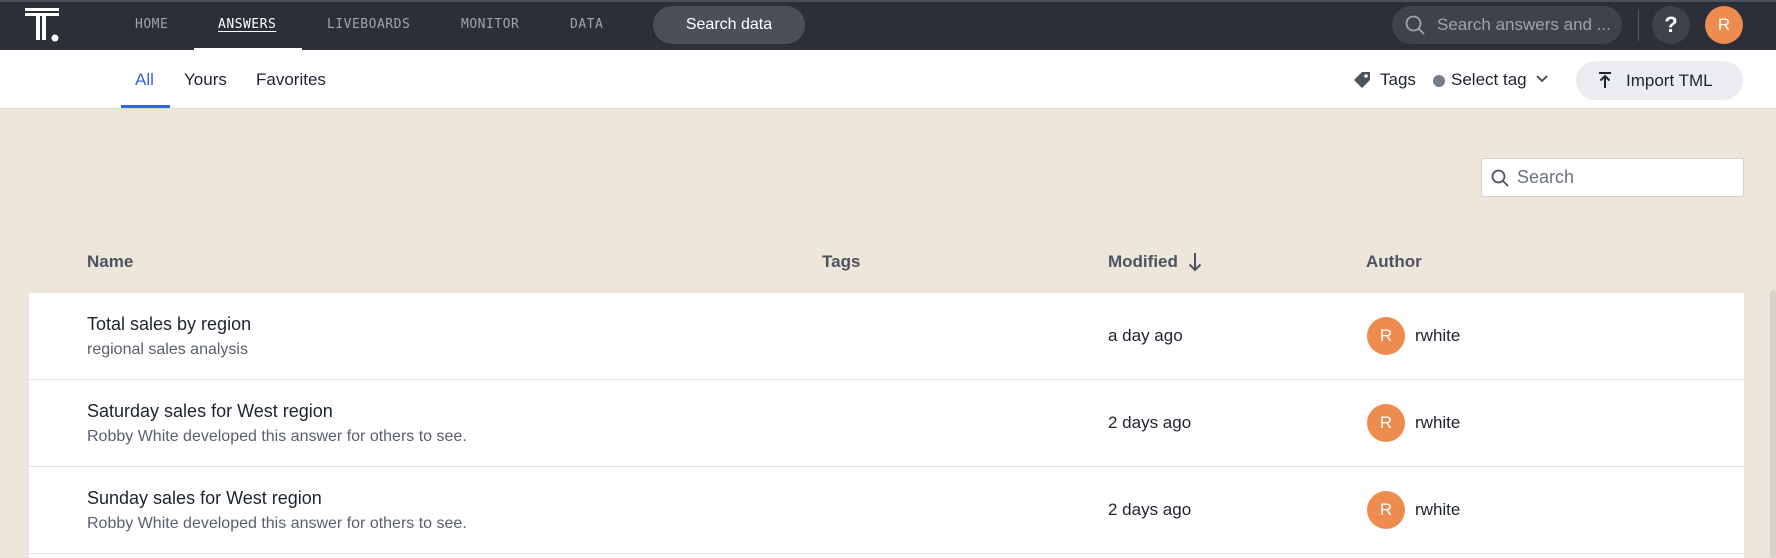 This screenshot has height=558, width=1776. Describe the element at coordinates (729, 25) in the screenshot. I see `search-data-button: Search data` at that location.